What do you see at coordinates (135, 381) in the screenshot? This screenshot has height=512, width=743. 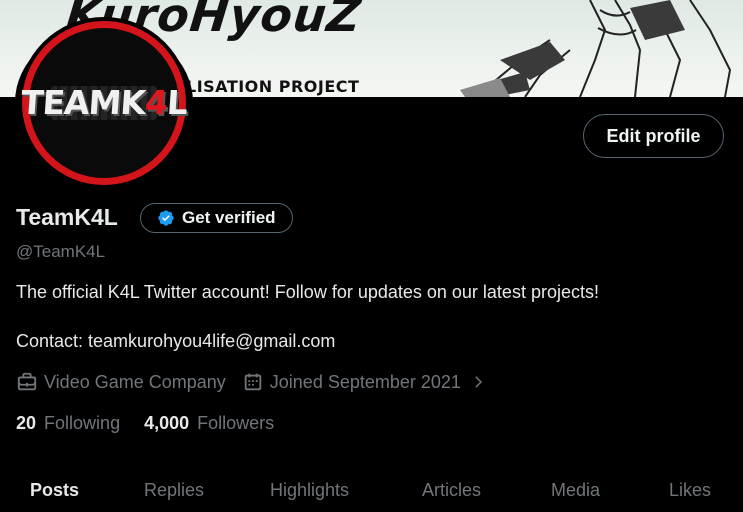 I see `profile-category-label: Video Game Company` at bounding box center [135, 381].